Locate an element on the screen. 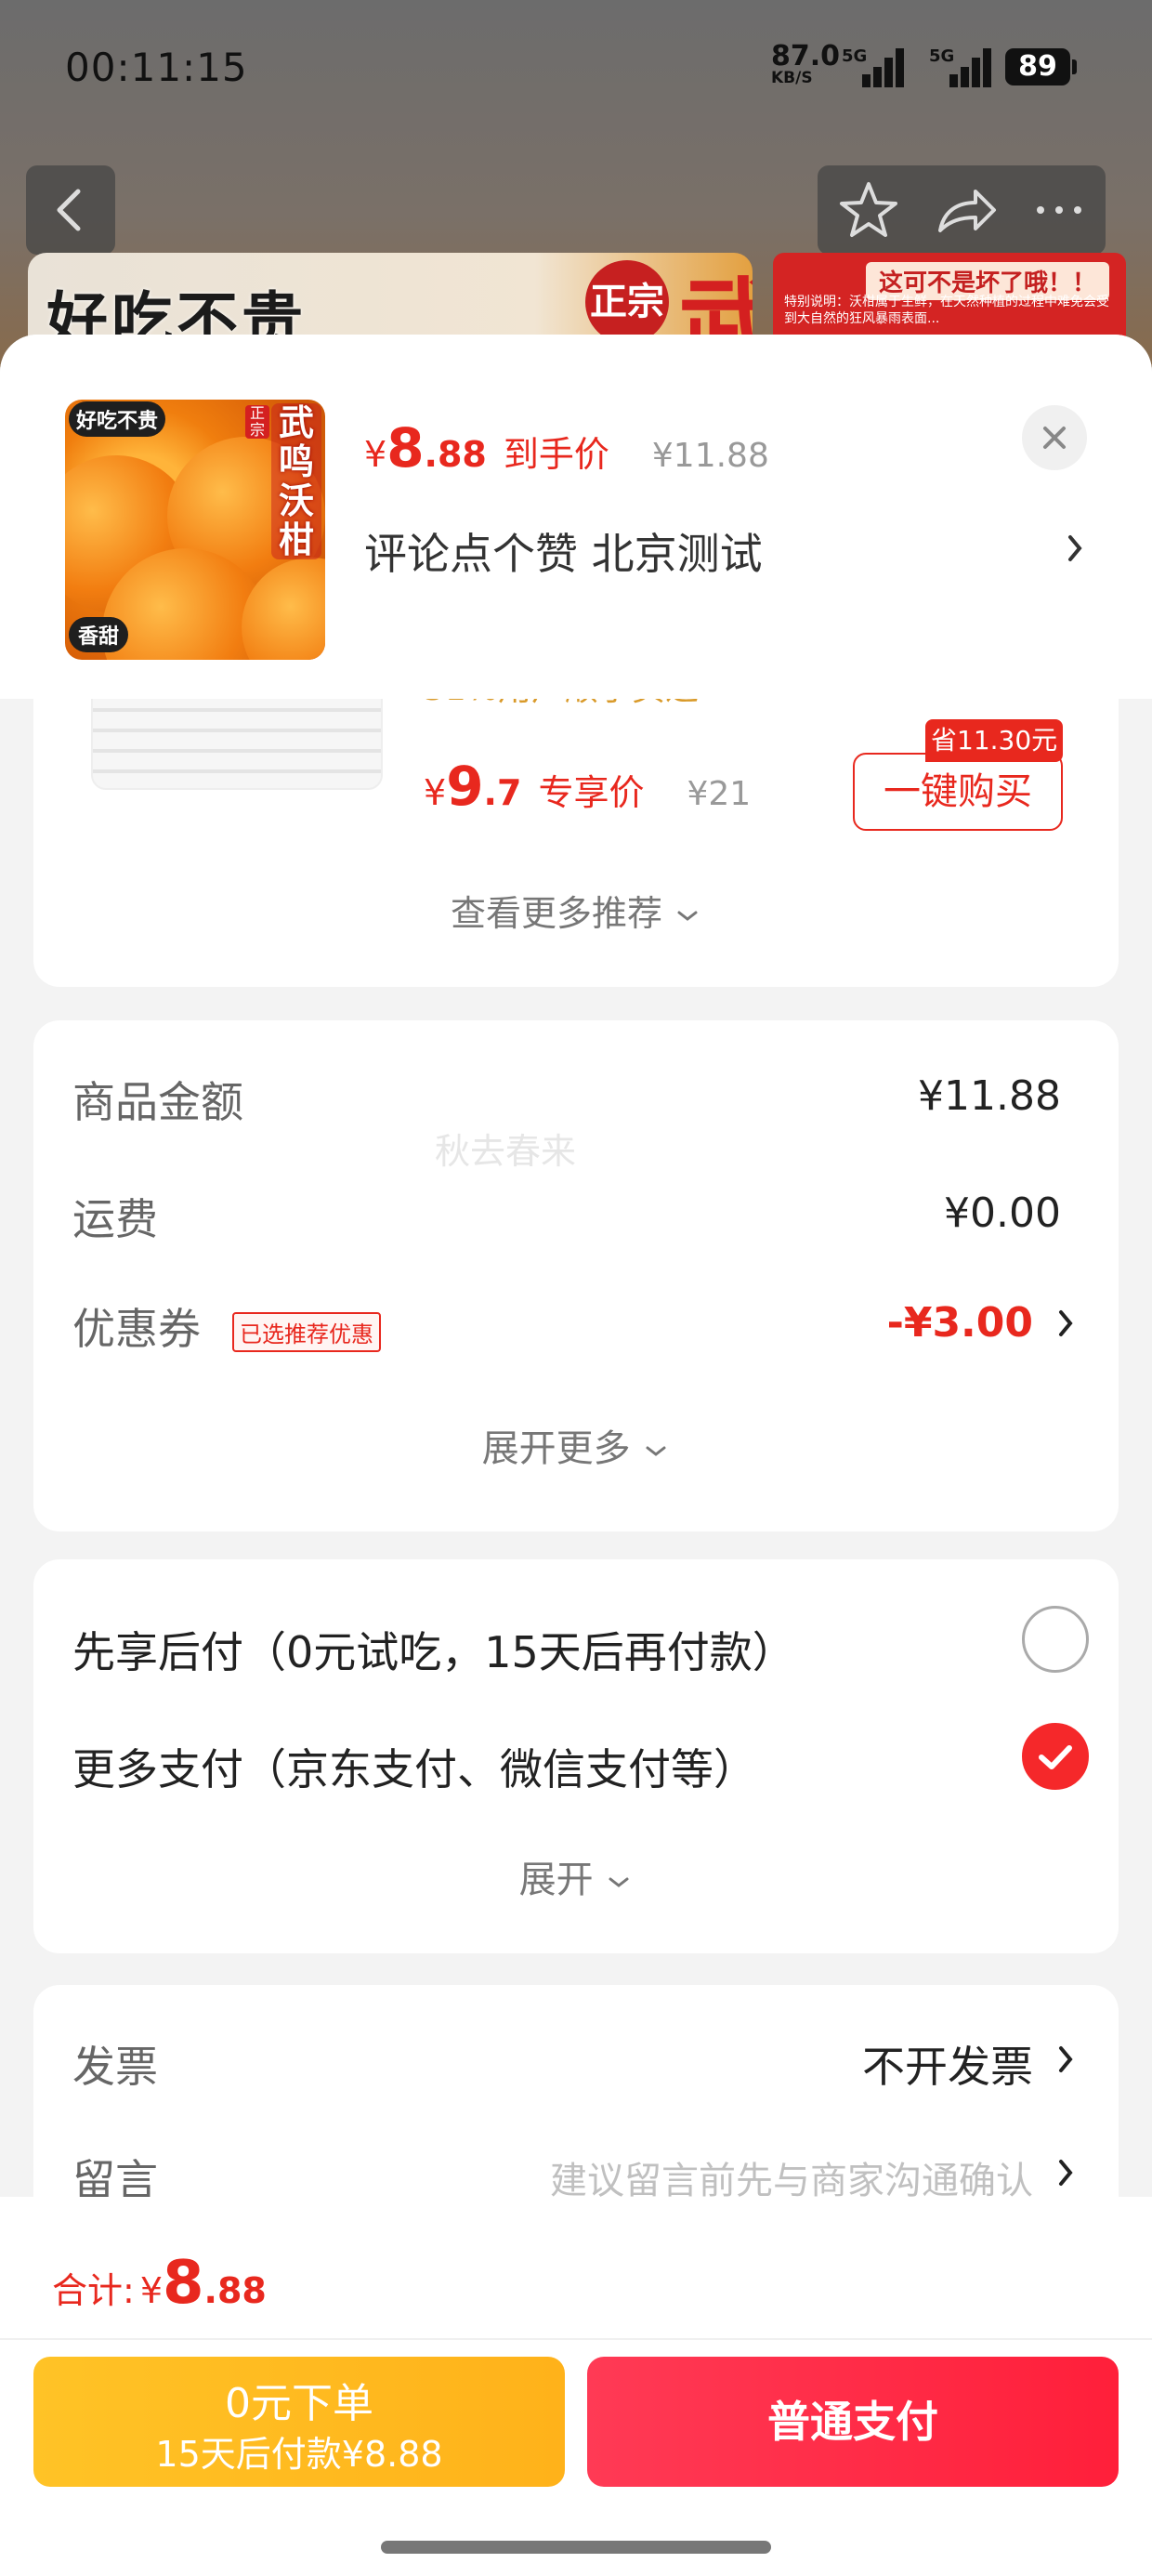  check-icon is located at coordinates (1055, 1757).